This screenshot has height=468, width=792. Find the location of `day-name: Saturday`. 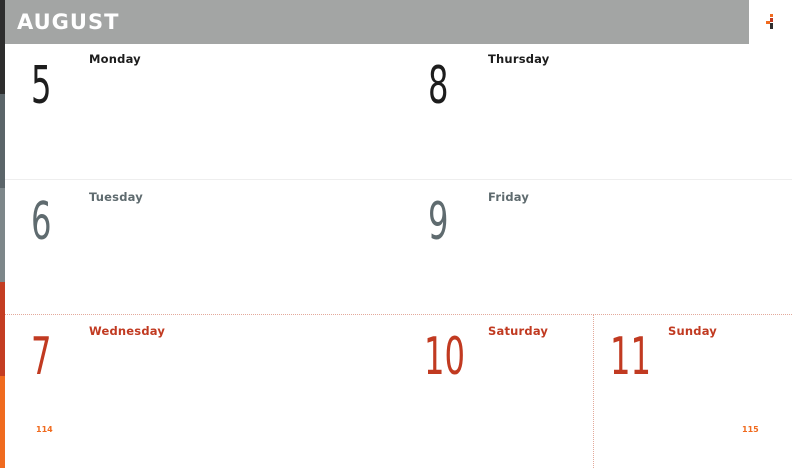

day-name: Saturday is located at coordinates (518, 331).